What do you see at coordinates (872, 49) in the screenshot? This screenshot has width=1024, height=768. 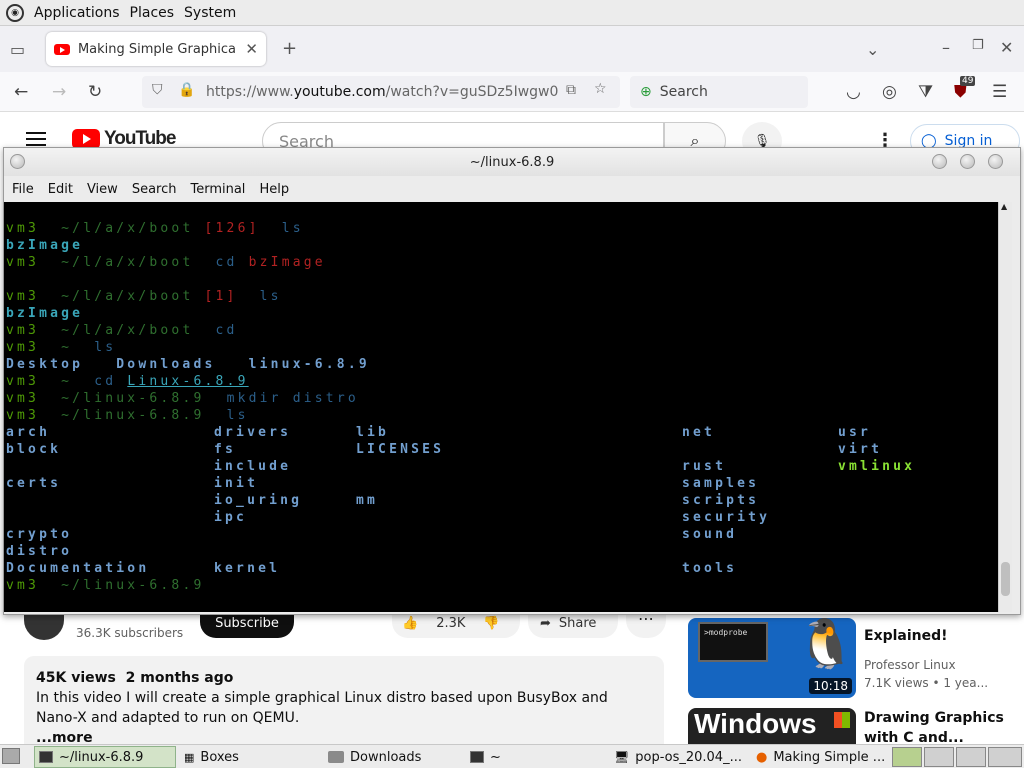 I see `list-tabs-icon: ⌄` at bounding box center [872, 49].